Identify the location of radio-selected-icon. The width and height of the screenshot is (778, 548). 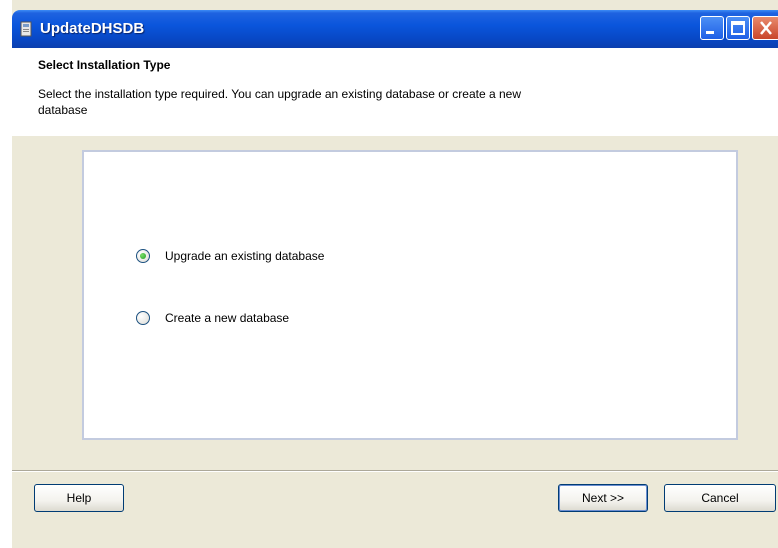
(143, 256).